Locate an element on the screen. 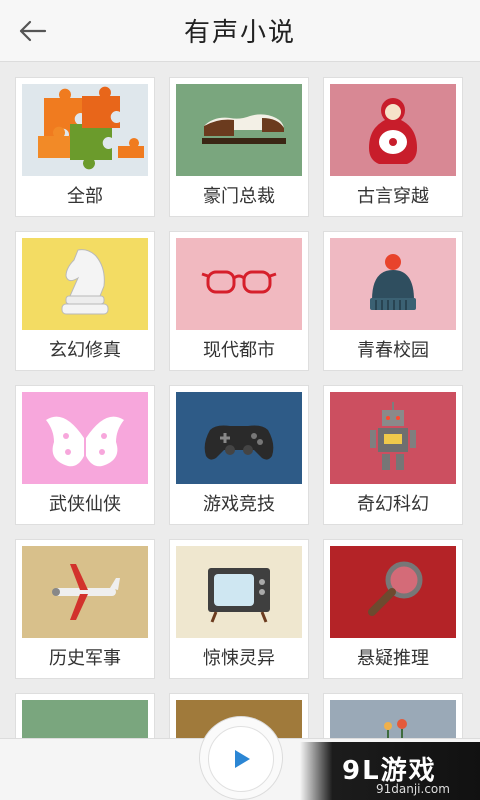 The image size is (480, 800). category-label: 青春校园 is located at coordinates (393, 350).